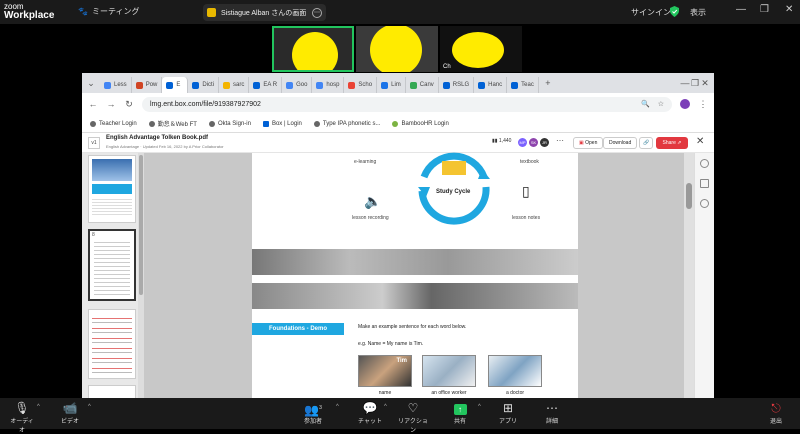 The height and width of the screenshot is (434, 800). What do you see at coordinates (460, 413) in the screenshot?
I see `share-screen-button: ↑ 共有` at bounding box center [460, 413].